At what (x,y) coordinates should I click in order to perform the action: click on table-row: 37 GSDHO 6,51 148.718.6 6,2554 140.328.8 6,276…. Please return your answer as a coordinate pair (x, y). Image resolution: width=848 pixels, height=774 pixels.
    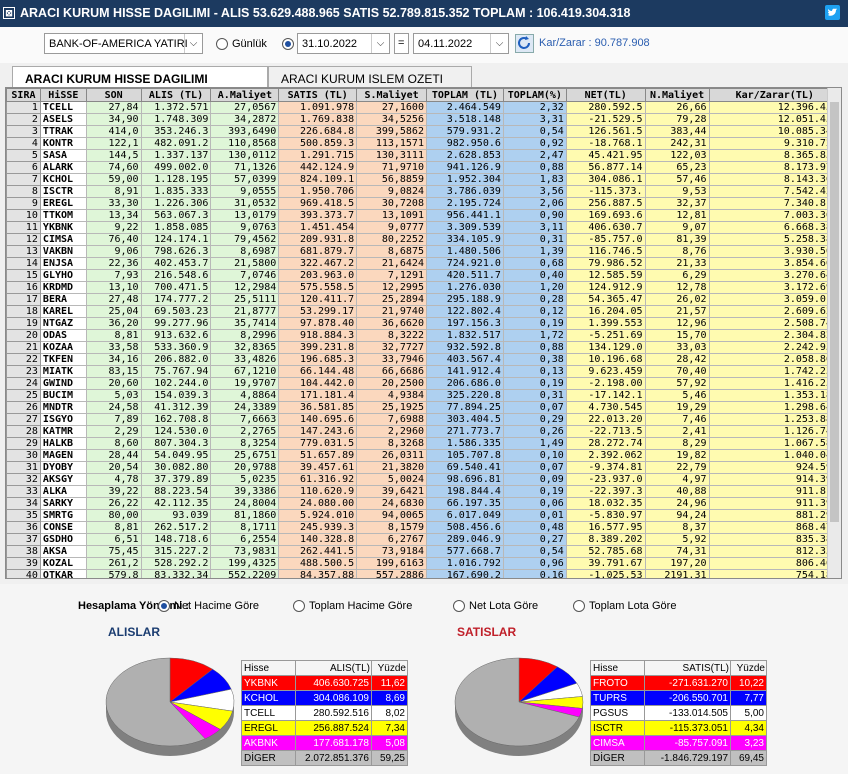
    Looking at the image, I should click on (423, 539).